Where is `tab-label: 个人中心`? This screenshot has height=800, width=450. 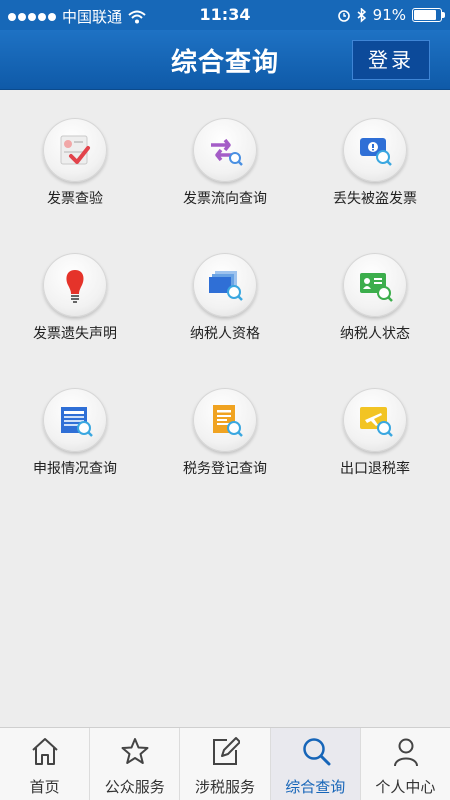
tab-label: 个人中心 is located at coordinates (405, 787).